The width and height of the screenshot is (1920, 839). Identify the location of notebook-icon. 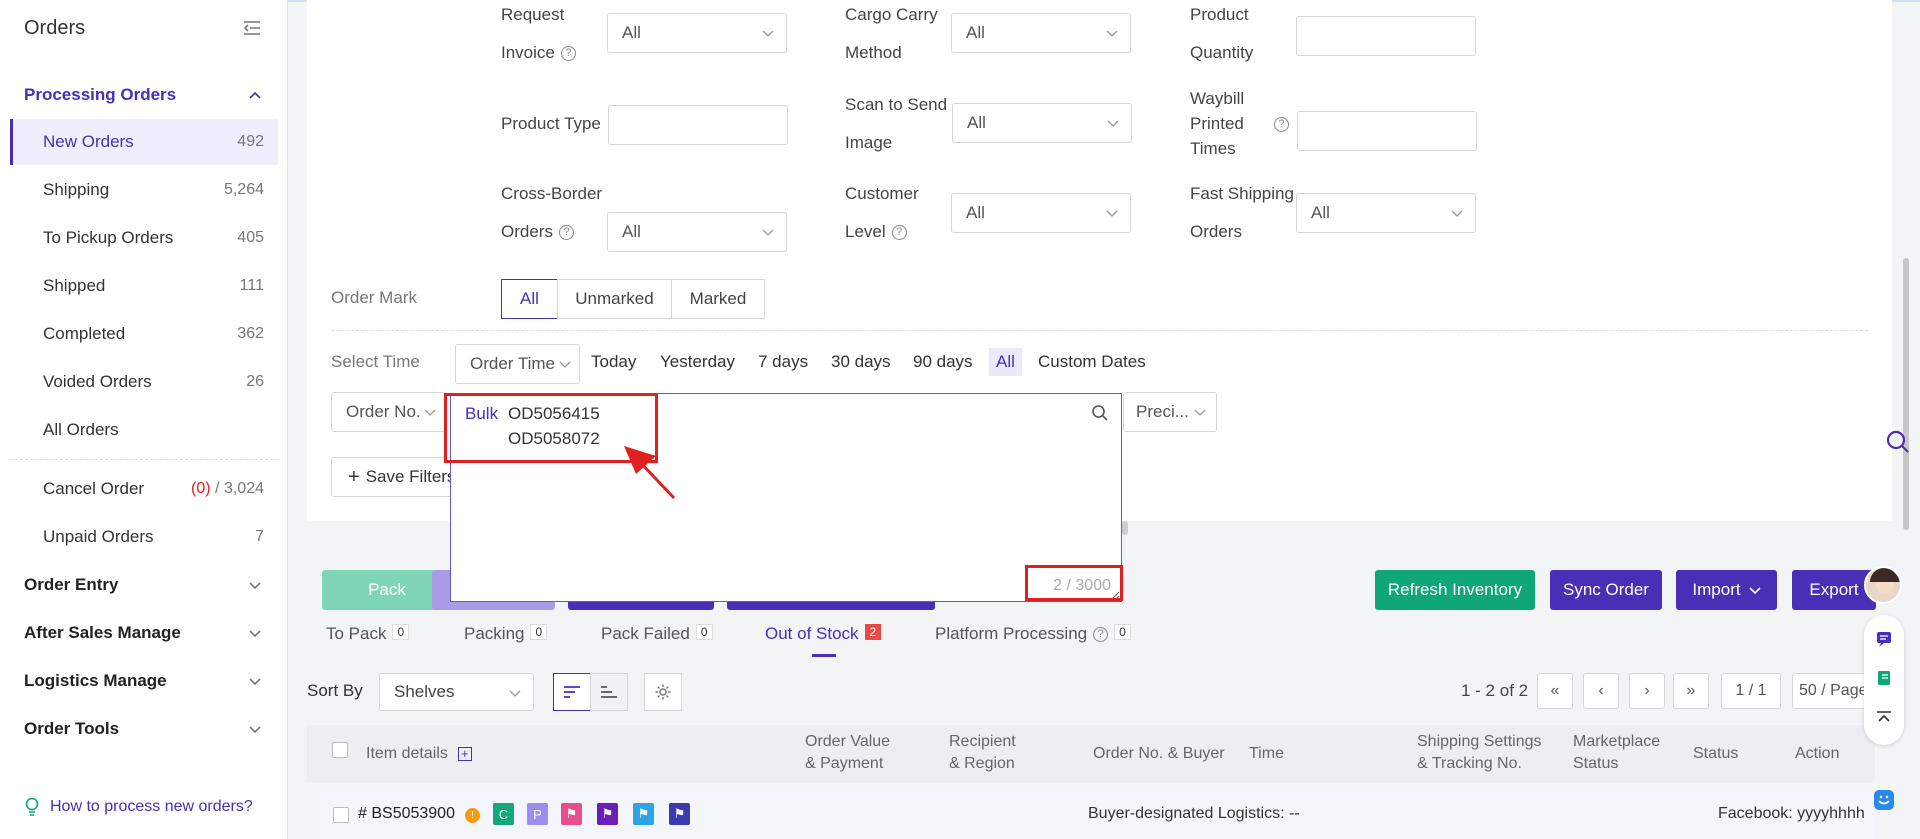
(1884, 678).